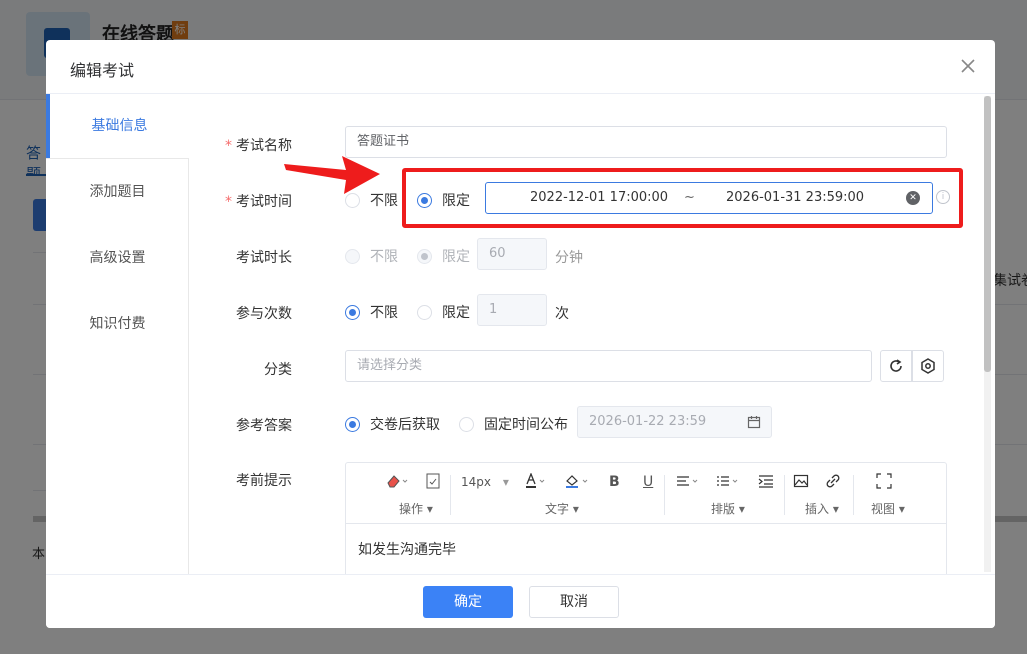 The height and width of the screenshot is (654, 1027). I want to click on exam-duration-label: 考试时长, so click(264, 258).